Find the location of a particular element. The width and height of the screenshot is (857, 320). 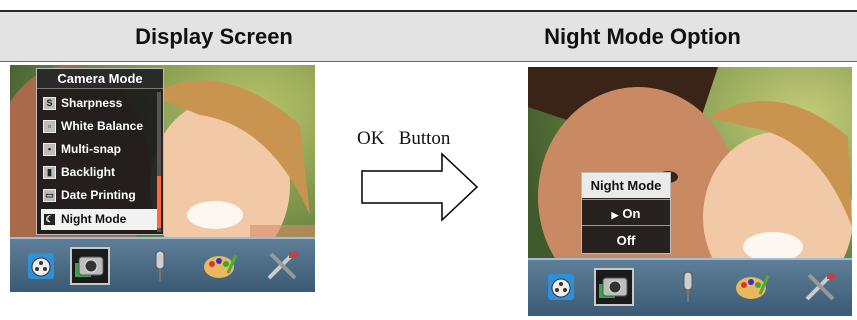

backlight-icon: ▮ is located at coordinates (49, 172).